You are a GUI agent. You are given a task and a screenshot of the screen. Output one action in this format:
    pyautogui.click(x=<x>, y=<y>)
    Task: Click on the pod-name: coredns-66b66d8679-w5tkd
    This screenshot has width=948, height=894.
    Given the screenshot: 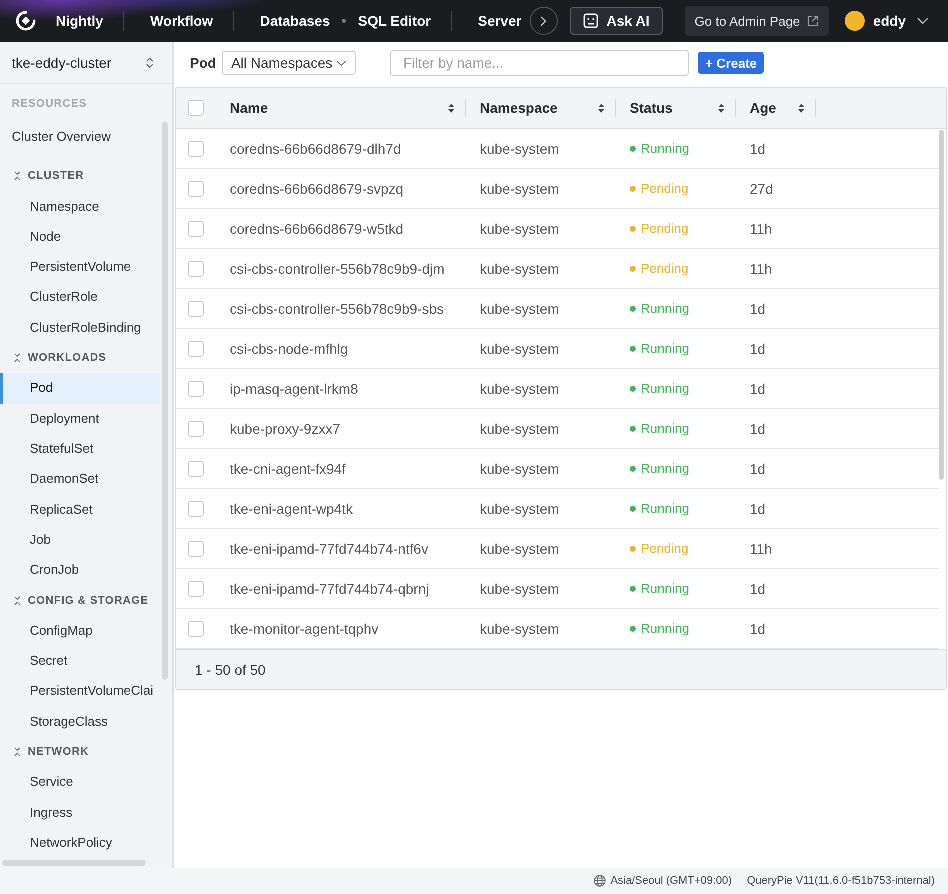 What is the action you would take?
    pyautogui.click(x=317, y=228)
    